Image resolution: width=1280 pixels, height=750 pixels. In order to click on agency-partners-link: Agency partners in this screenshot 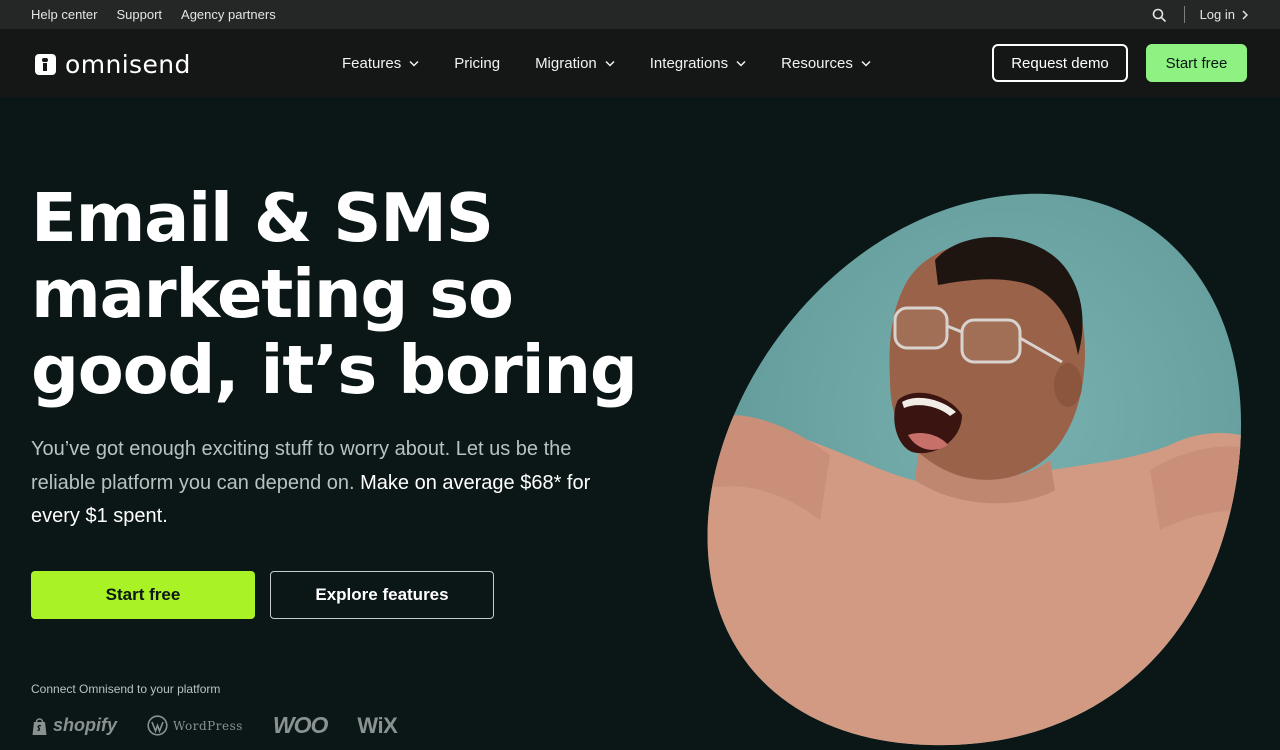, I will do `click(228, 14)`.